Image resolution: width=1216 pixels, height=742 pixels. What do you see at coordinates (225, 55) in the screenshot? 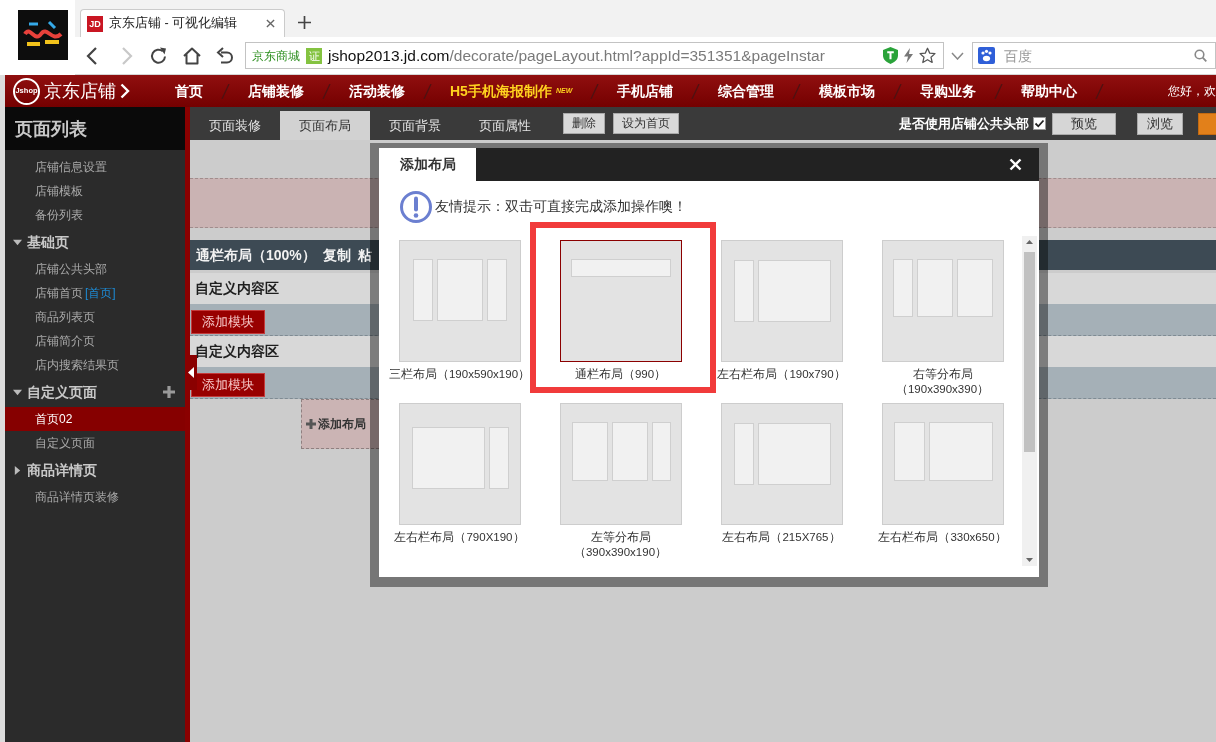
I see `undo-icon` at bounding box center [225, 55].